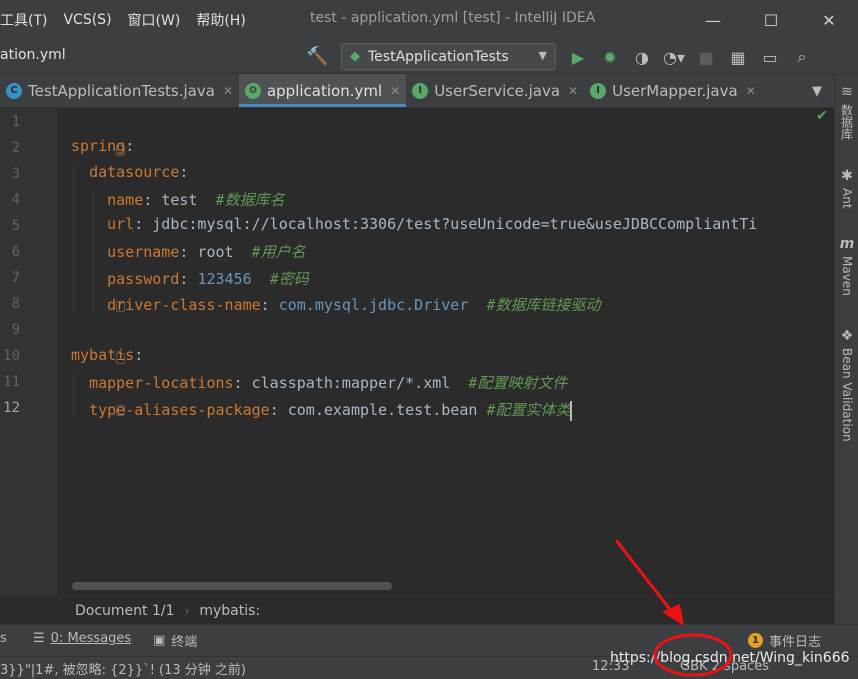 The width and height of the screenshot is (858, 679). I want to click on indent-guide, so click(73, 238).